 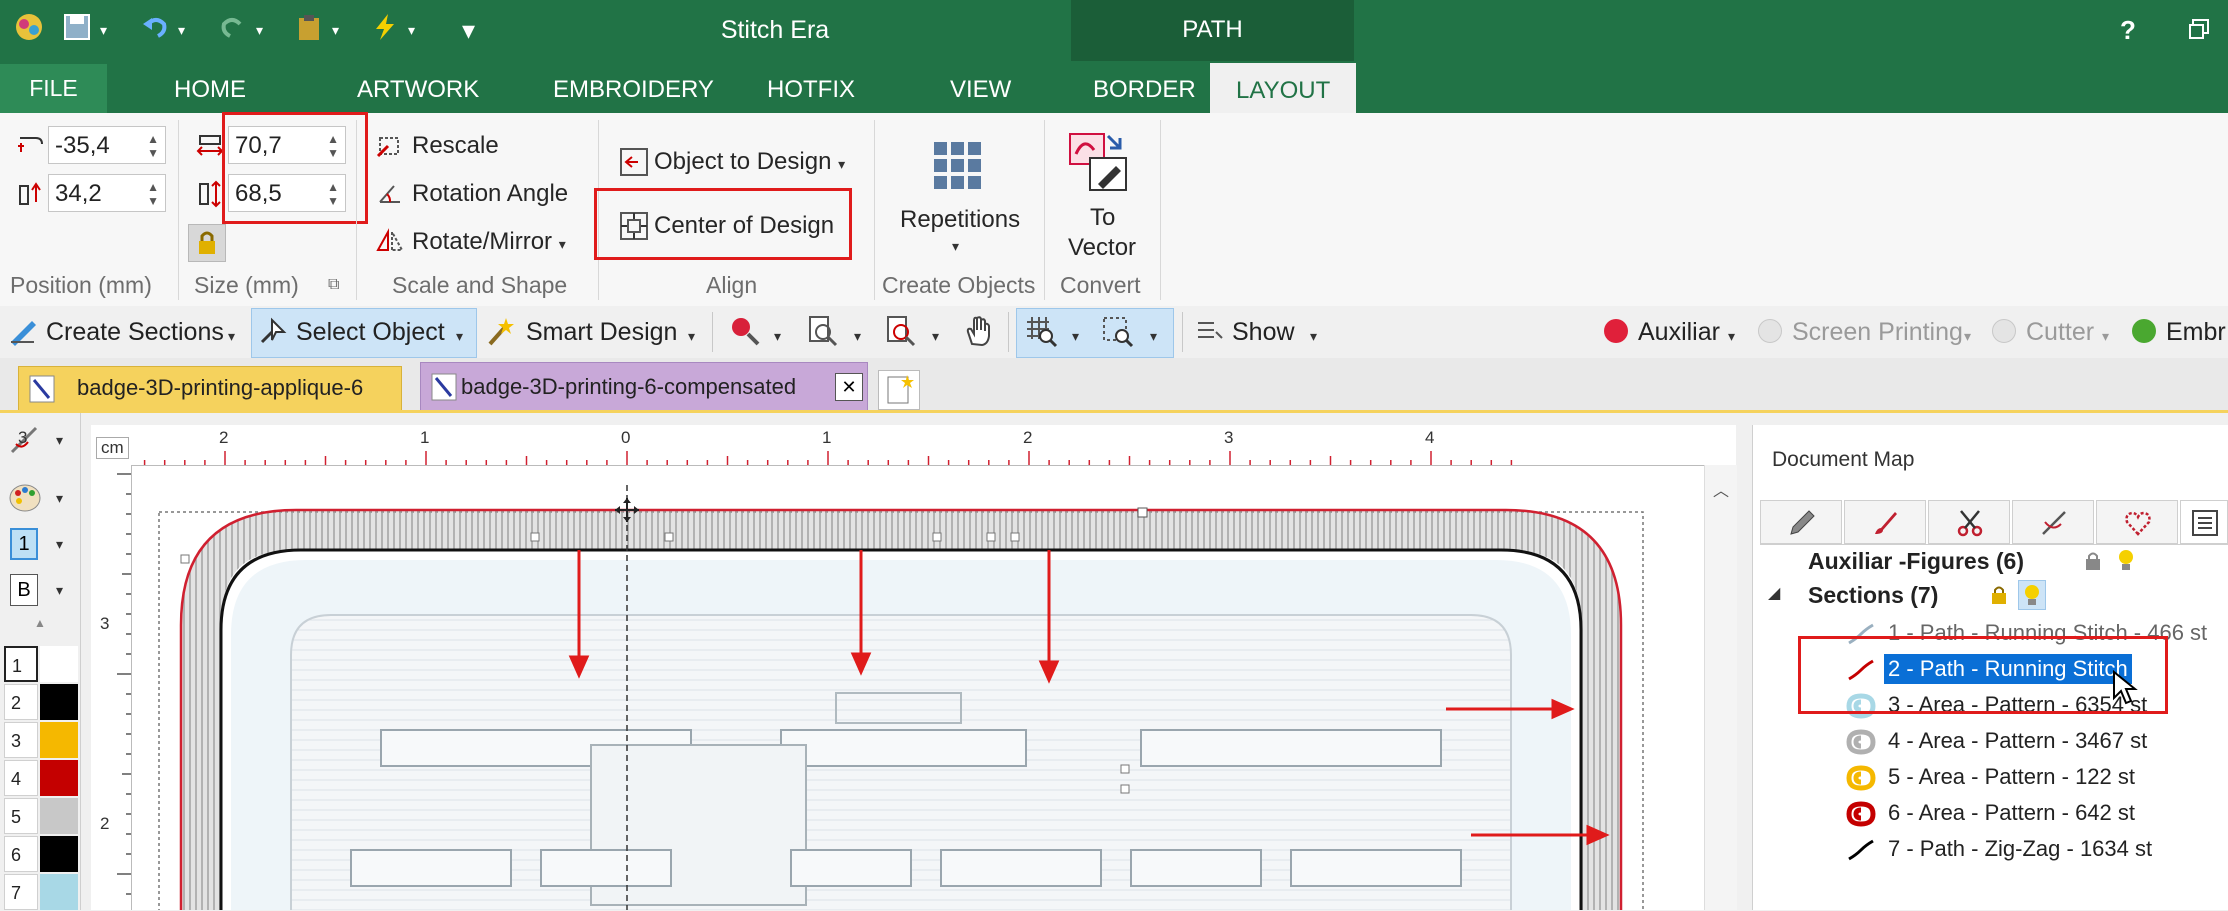 What do you see at coordinates (455, 146) in the screenshot?
I see `rescale-button: Rescale` at bounding box center [455, 146].